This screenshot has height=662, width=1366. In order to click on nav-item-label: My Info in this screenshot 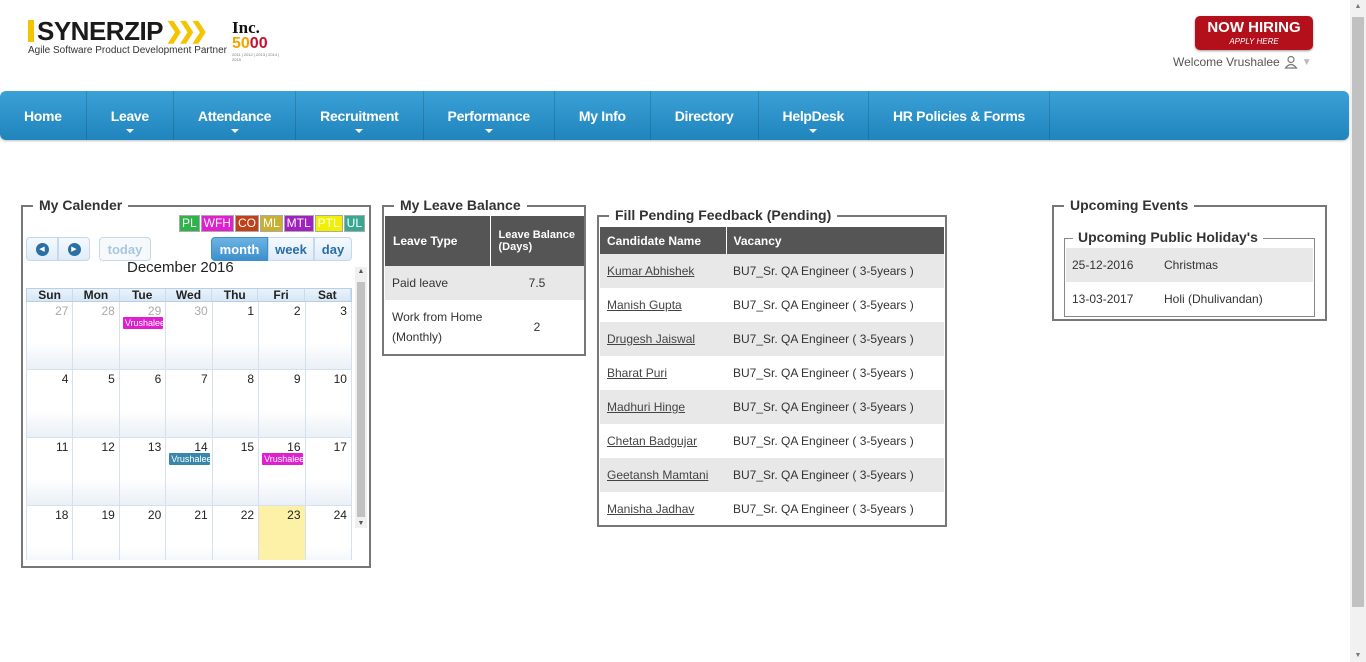, I will do `click(602, 115)`.